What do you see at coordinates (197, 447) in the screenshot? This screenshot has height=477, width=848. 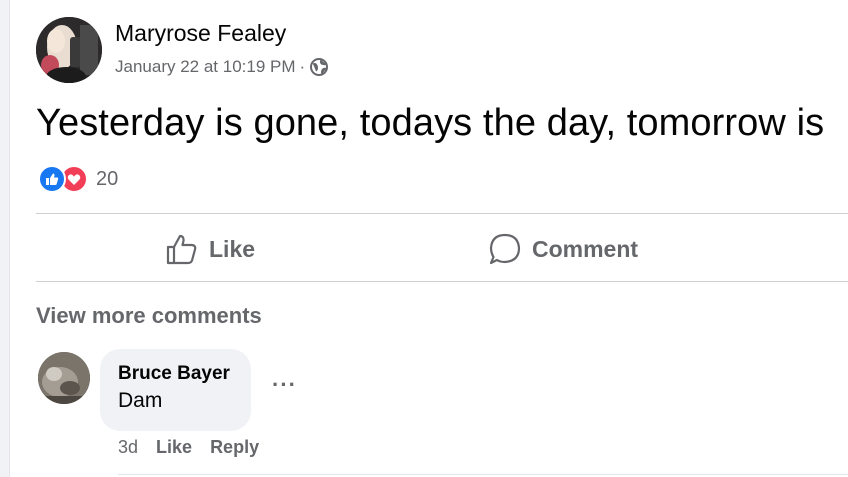 I see `comment-actions: 3d Like Reply` at bounding box center [197, 447].